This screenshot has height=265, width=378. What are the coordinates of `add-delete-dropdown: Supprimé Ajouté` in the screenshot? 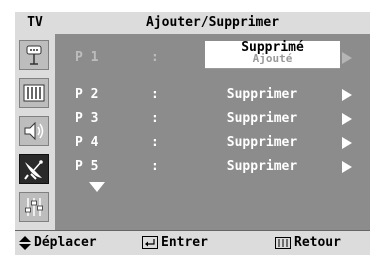 It's located at (272, 54).